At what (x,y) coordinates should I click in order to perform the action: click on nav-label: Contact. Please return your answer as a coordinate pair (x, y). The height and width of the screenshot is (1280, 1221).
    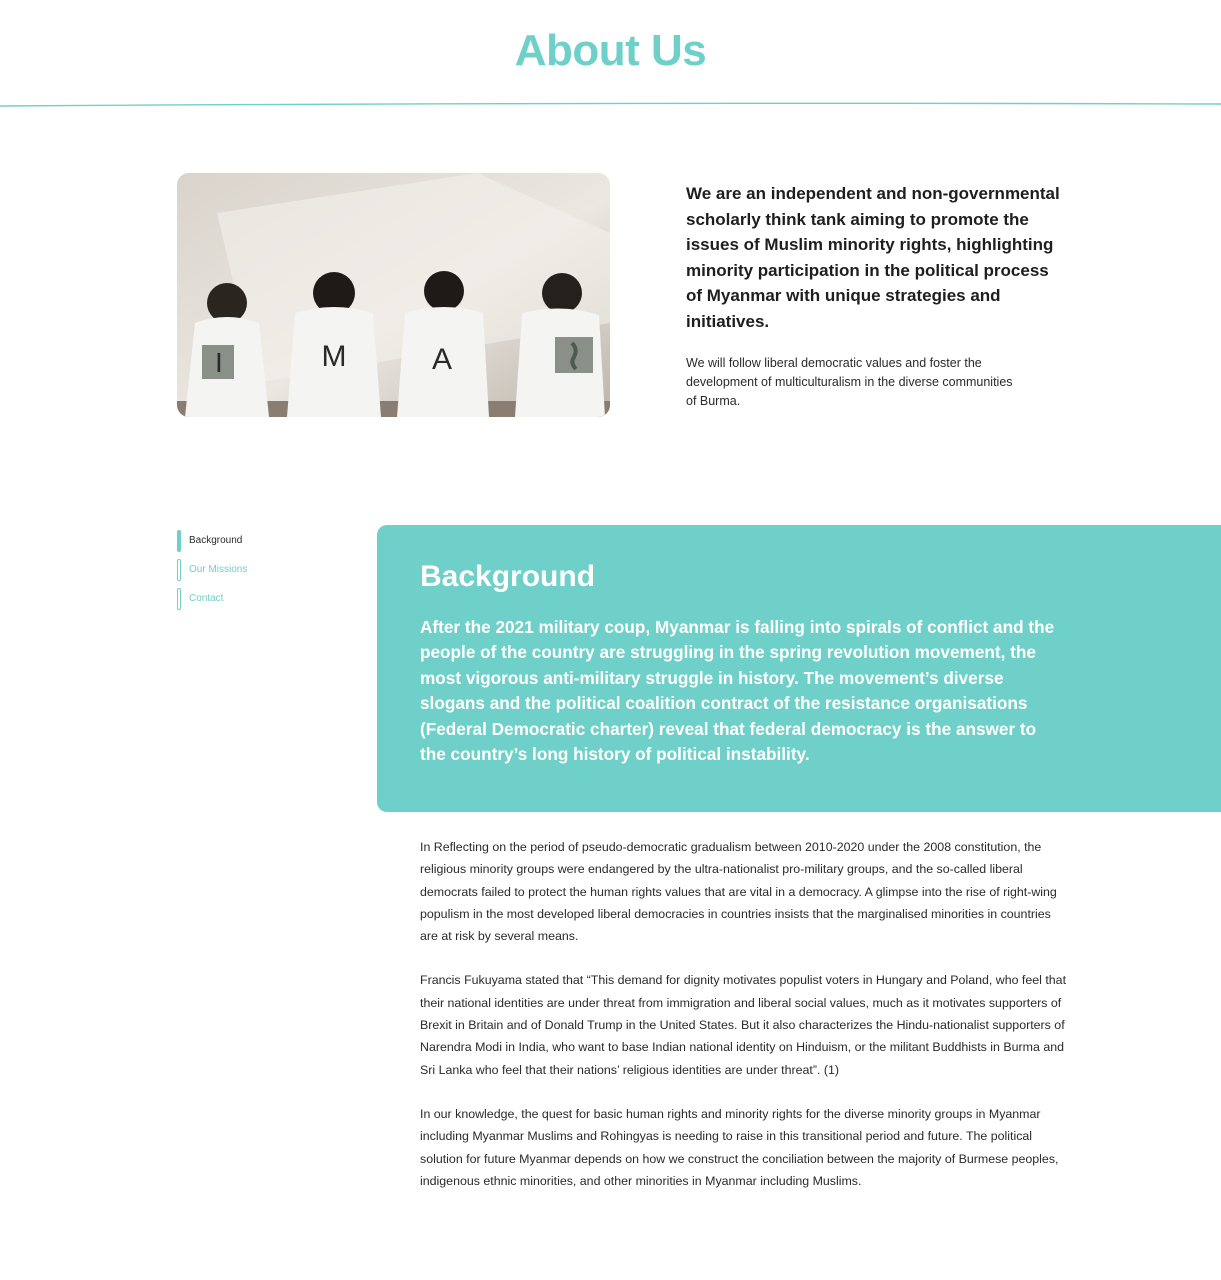
    Looking at the image, I should click on (206, 598).